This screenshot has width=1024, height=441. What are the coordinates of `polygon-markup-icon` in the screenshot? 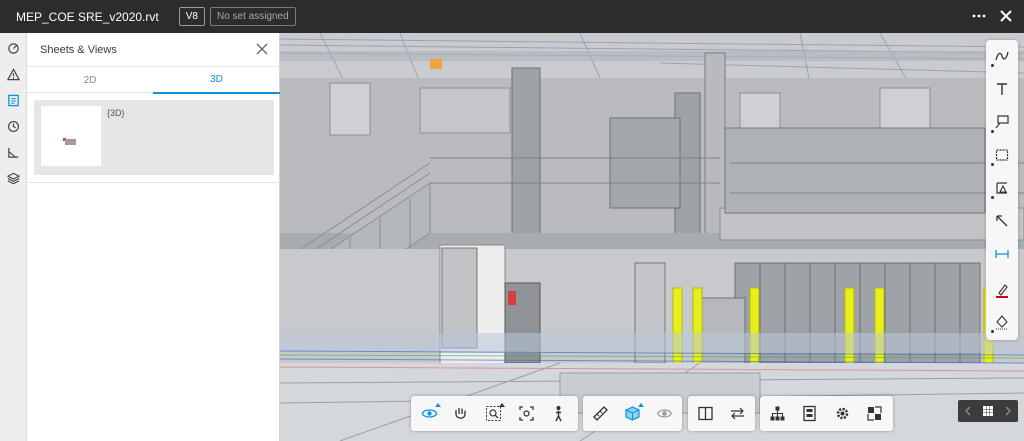 It's located at (1002, 188).